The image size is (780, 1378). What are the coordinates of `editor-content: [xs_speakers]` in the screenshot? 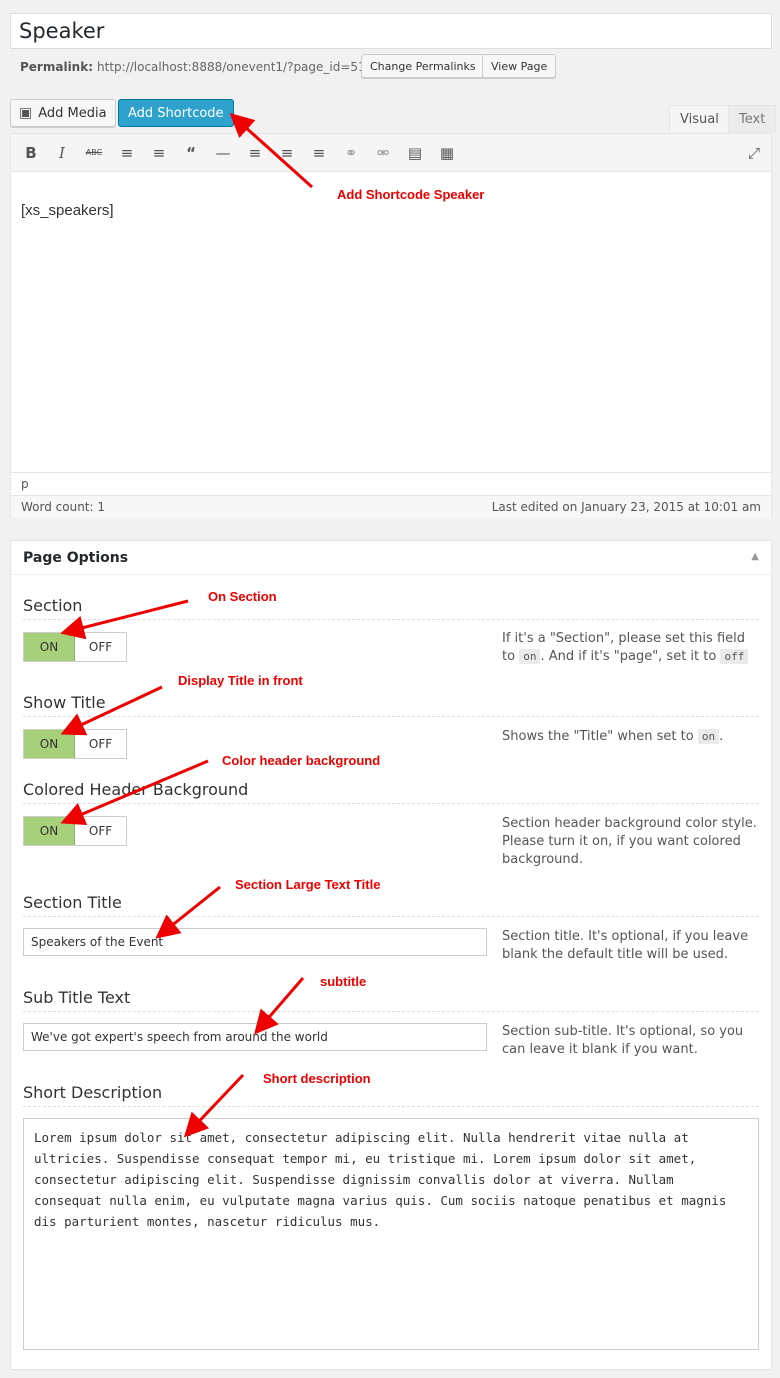 It's located at (67, 210).